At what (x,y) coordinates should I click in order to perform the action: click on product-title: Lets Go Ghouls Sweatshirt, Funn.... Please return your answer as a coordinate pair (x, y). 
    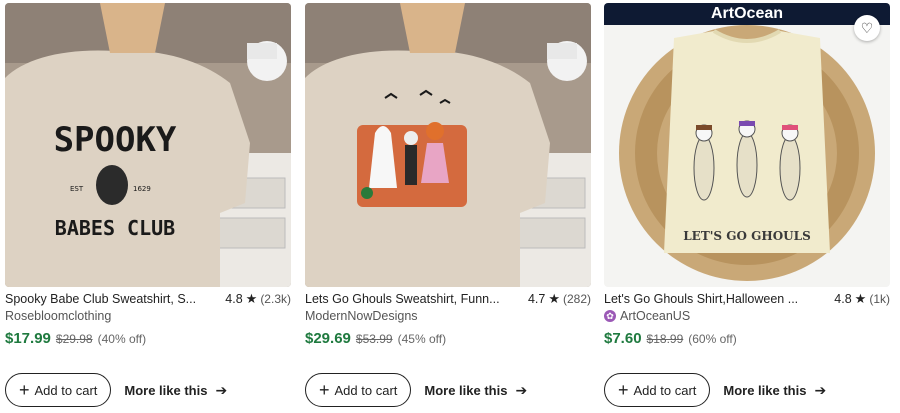
    Looking at the image, I should click on (412, 299).